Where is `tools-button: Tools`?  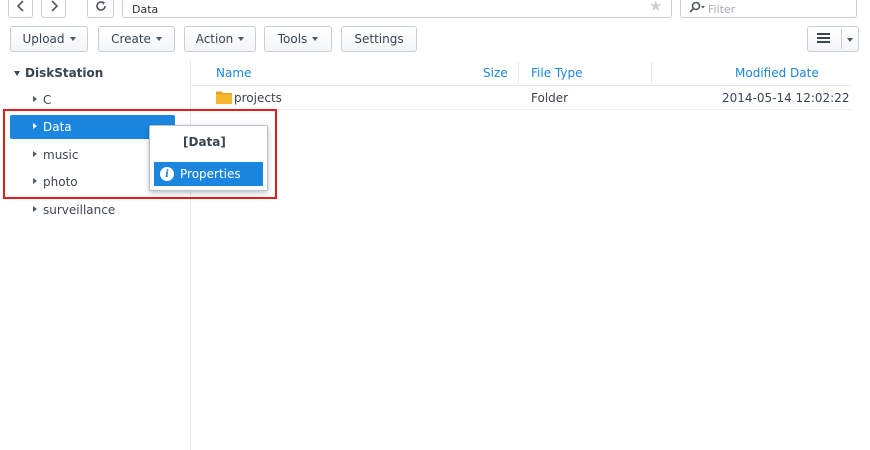 tools-button: Tools is located at coordinates (298, 39).